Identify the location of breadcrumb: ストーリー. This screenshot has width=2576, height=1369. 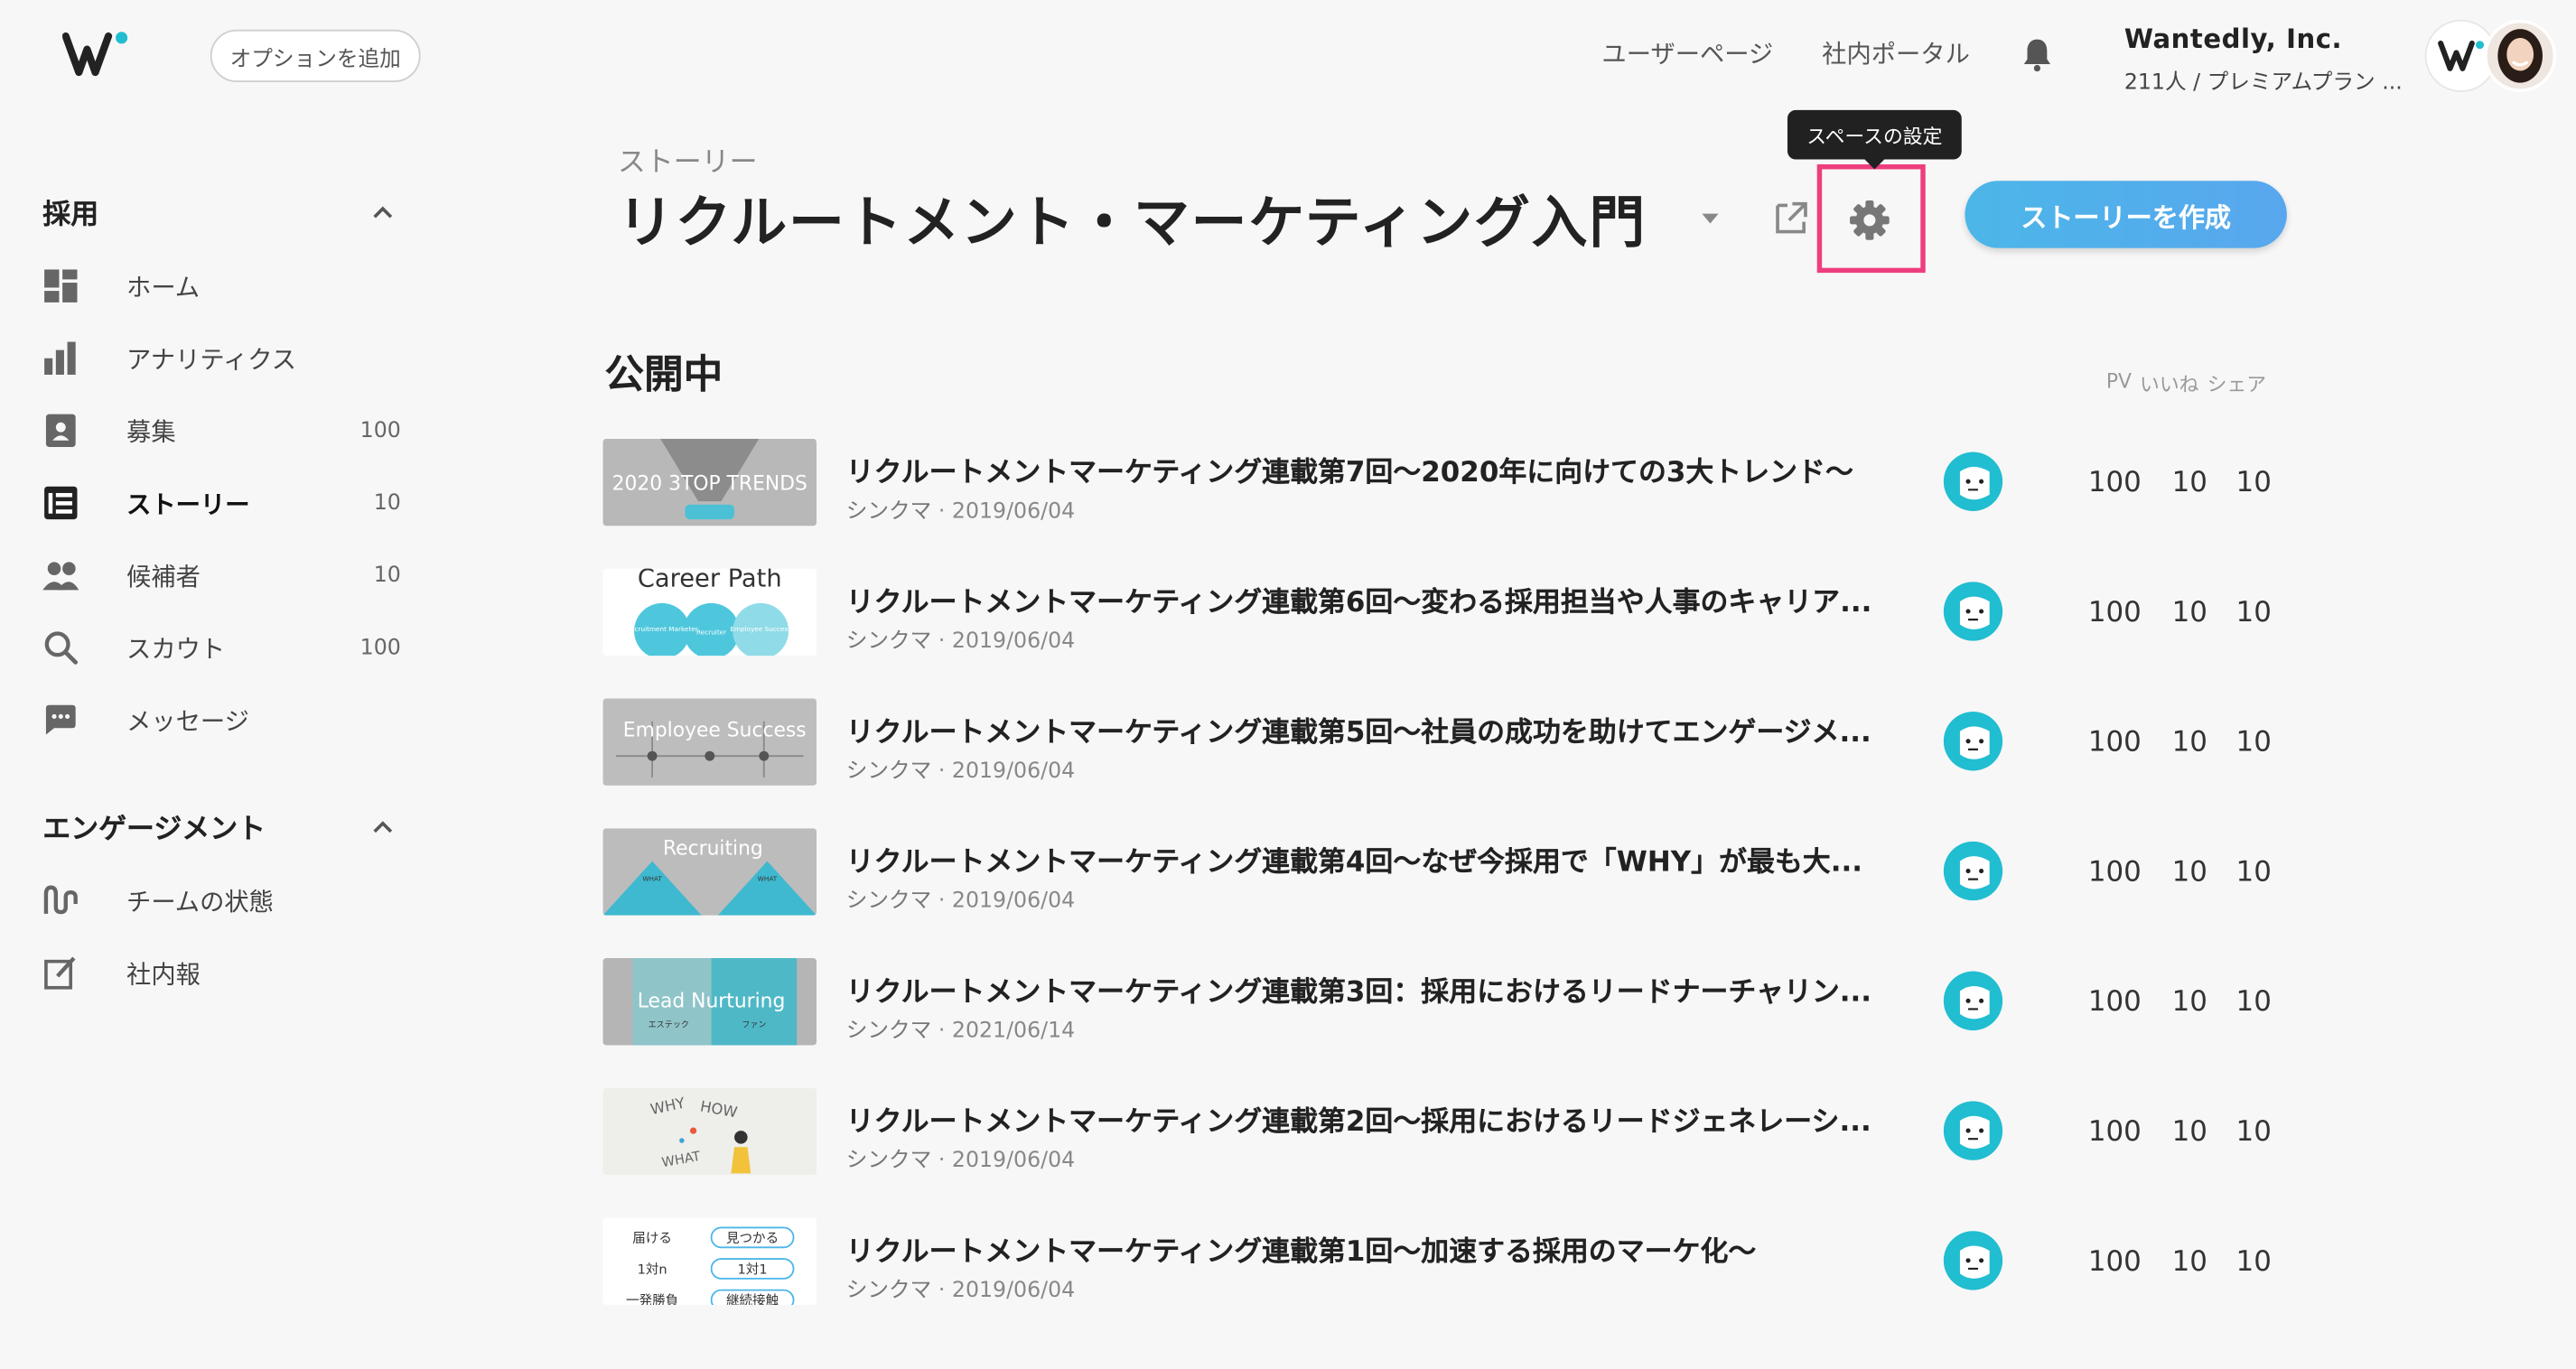
(688, 159).